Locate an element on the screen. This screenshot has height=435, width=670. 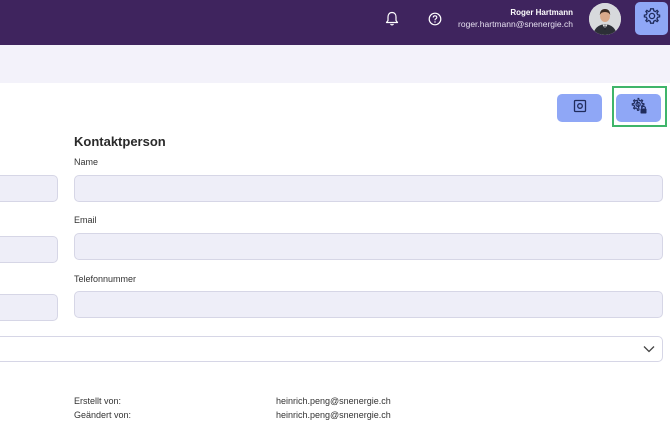
dropdown-select is located at coordinates (331, 349).